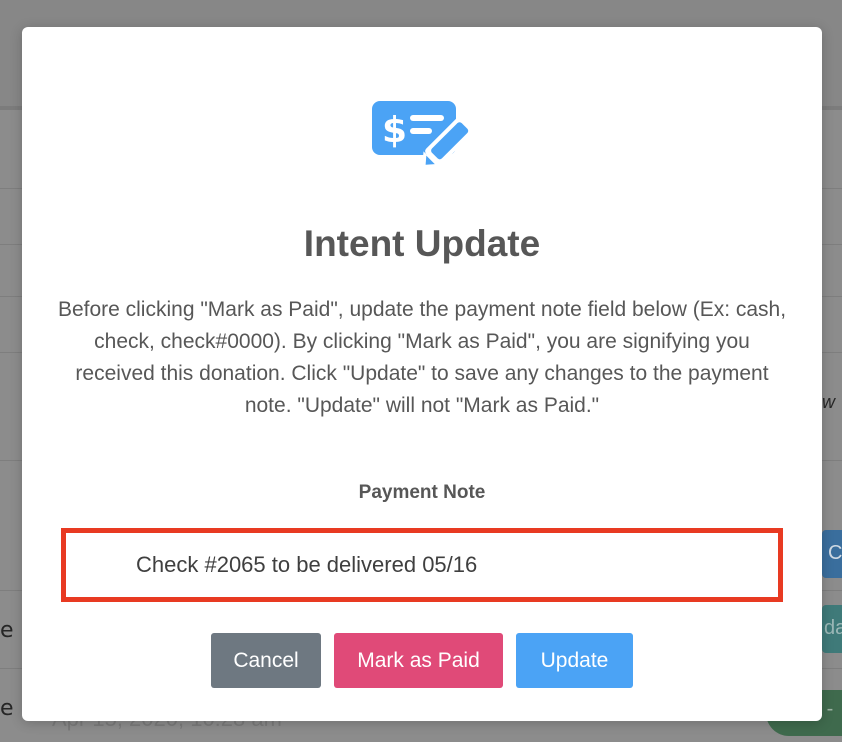  I want to click on check-payment-icon: $, so click(422, 135).